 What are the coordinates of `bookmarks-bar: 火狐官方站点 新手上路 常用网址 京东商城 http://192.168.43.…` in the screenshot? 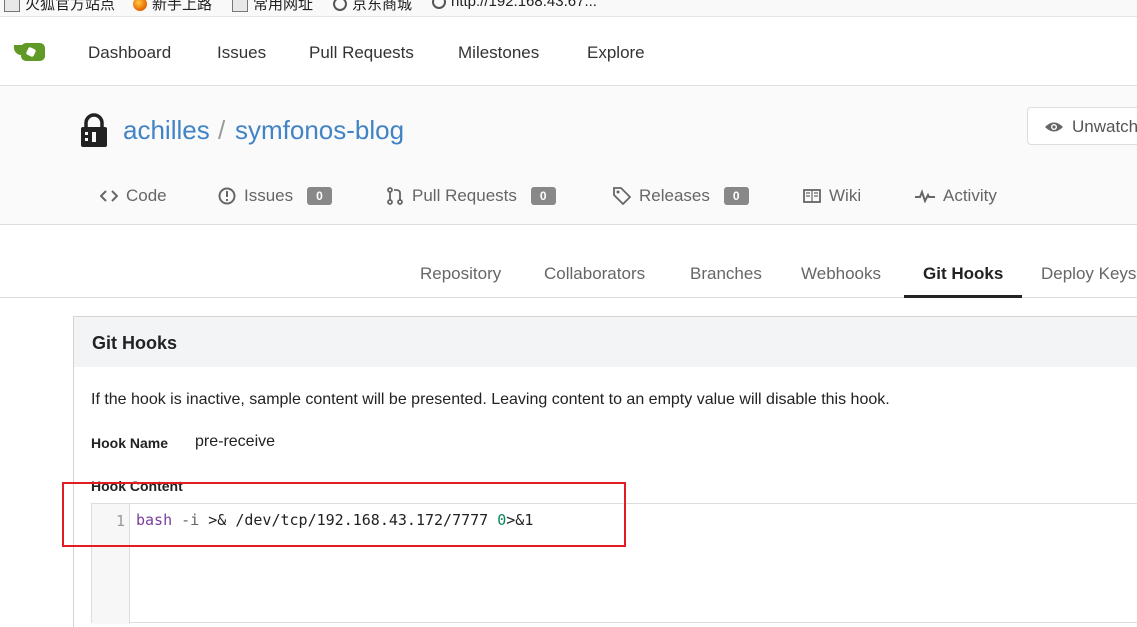 It's located at (568, 8).